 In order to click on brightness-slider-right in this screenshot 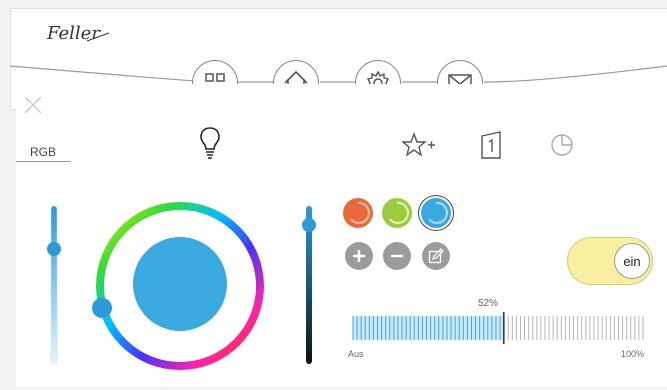, I will do `click(309, 285)`.